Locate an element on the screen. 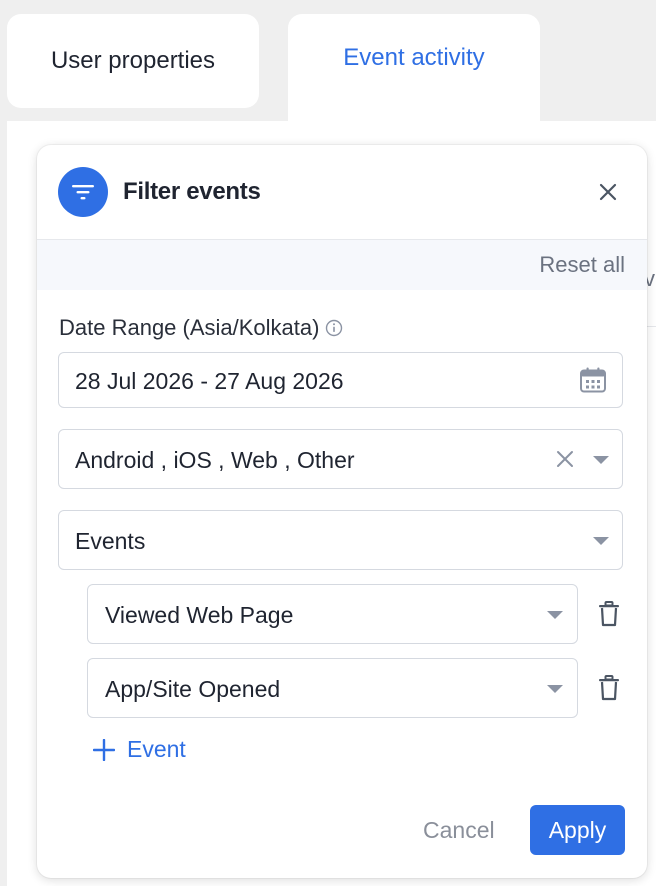 The width and height of the screenshot is (656, 886). clear-icon is located at coordinates (565, 461).